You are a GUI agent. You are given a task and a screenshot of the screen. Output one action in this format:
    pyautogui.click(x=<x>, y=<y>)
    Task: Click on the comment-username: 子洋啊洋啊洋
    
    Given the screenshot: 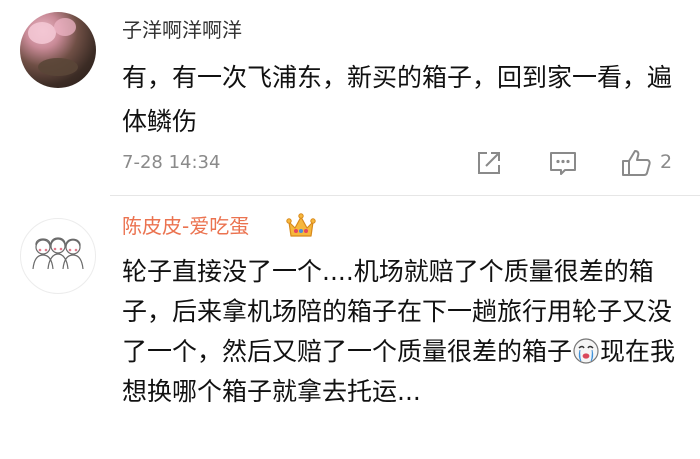 What is the action you would take?
    pyautogui.click(x=182, y=30)
    